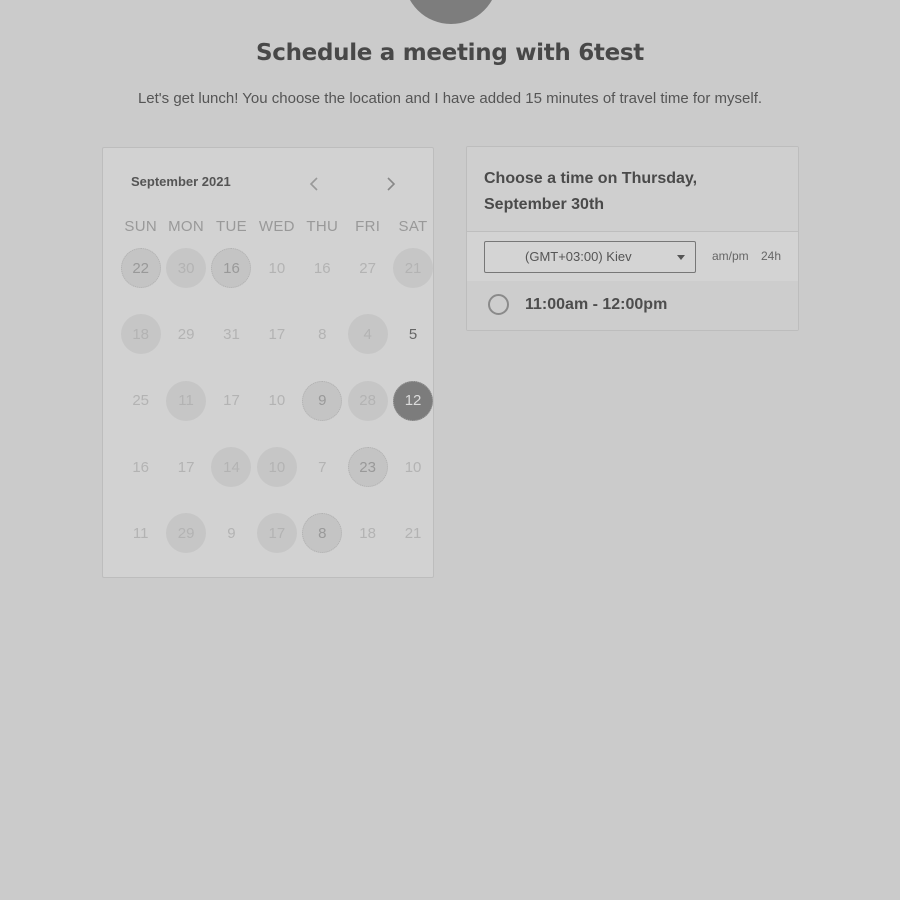  What do you see at coordinates (181, 181) in the screenshot?
I see `month-label: September 2021` at bounding box center [181, 181].